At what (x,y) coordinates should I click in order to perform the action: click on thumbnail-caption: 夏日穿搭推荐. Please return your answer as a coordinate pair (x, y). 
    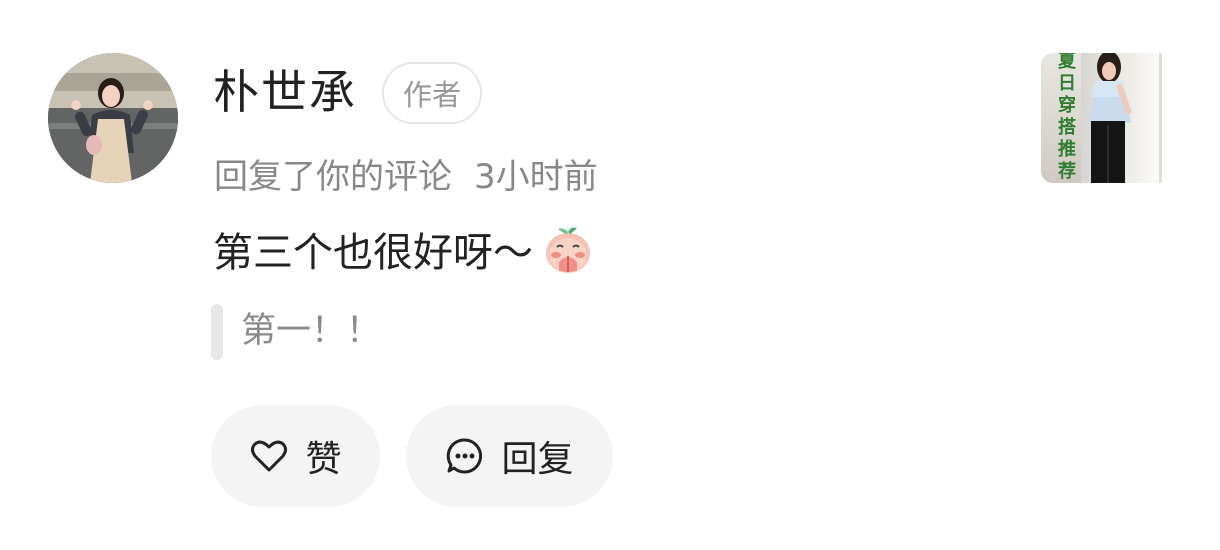
    Looking at the image, I should click on (1067, 117).